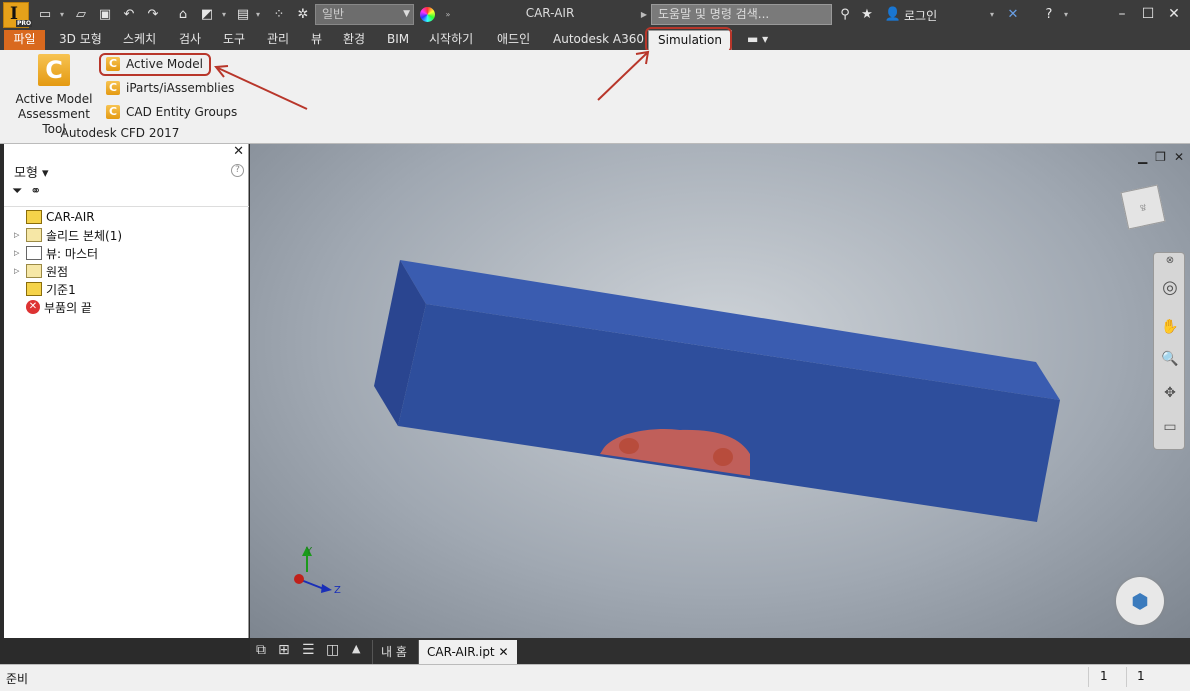 The height and width of the screenshot is (691, 1190). I want to click on active-model-button: C Active Model, so click(154, 64).